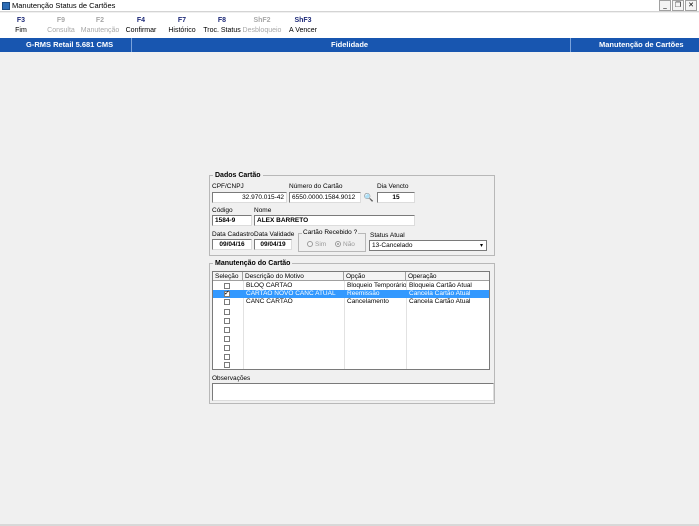 The image size is (699, 526). I want to click on radio-sim: Sim, so click(316, 245).